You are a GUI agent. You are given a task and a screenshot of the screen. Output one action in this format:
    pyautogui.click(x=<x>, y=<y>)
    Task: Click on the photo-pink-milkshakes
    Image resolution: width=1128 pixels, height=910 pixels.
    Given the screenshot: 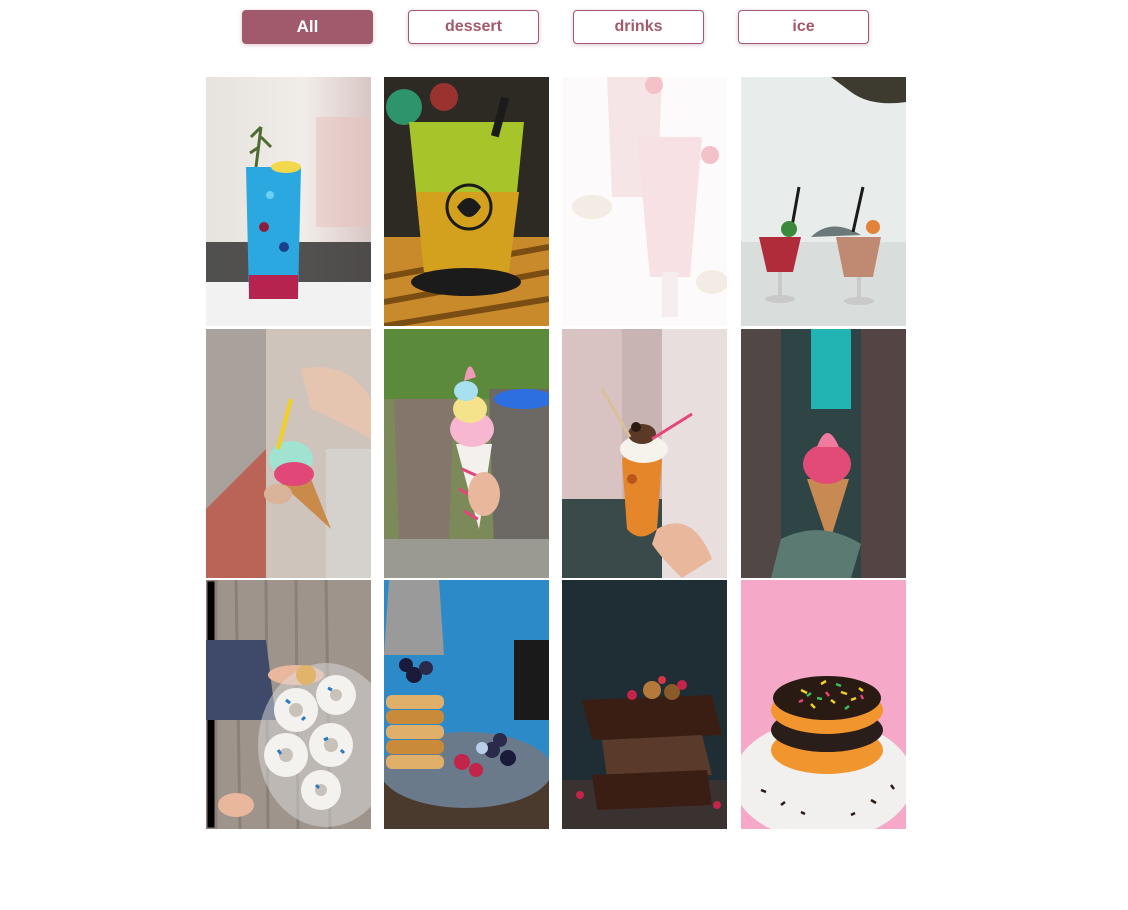 What is the action you would take?
    pyautogui.click(x=644, y=201)
    